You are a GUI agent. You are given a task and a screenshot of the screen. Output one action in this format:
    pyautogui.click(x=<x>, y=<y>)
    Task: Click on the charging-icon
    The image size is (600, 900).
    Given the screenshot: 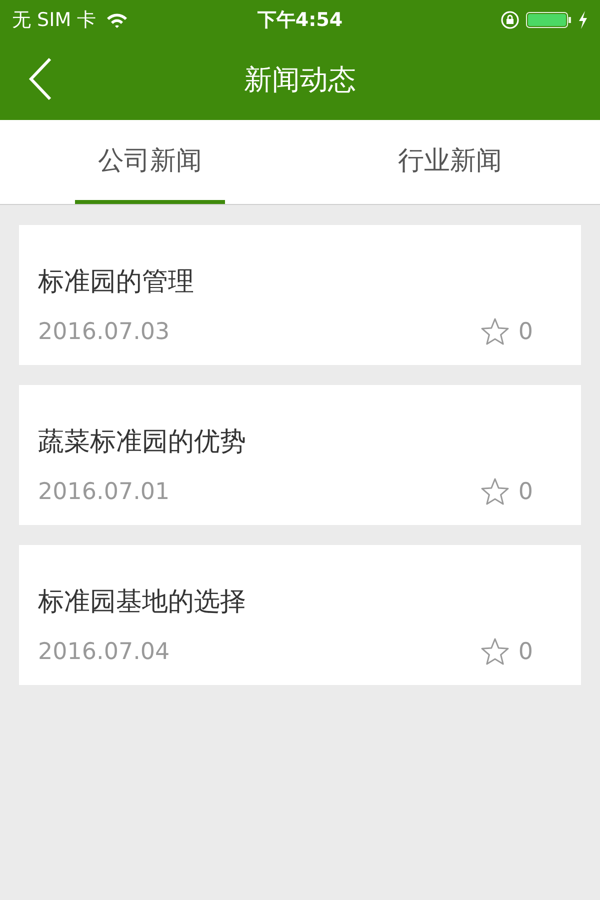 What is the action you would take?
    pyautogui.click(x=583, y=20)
    